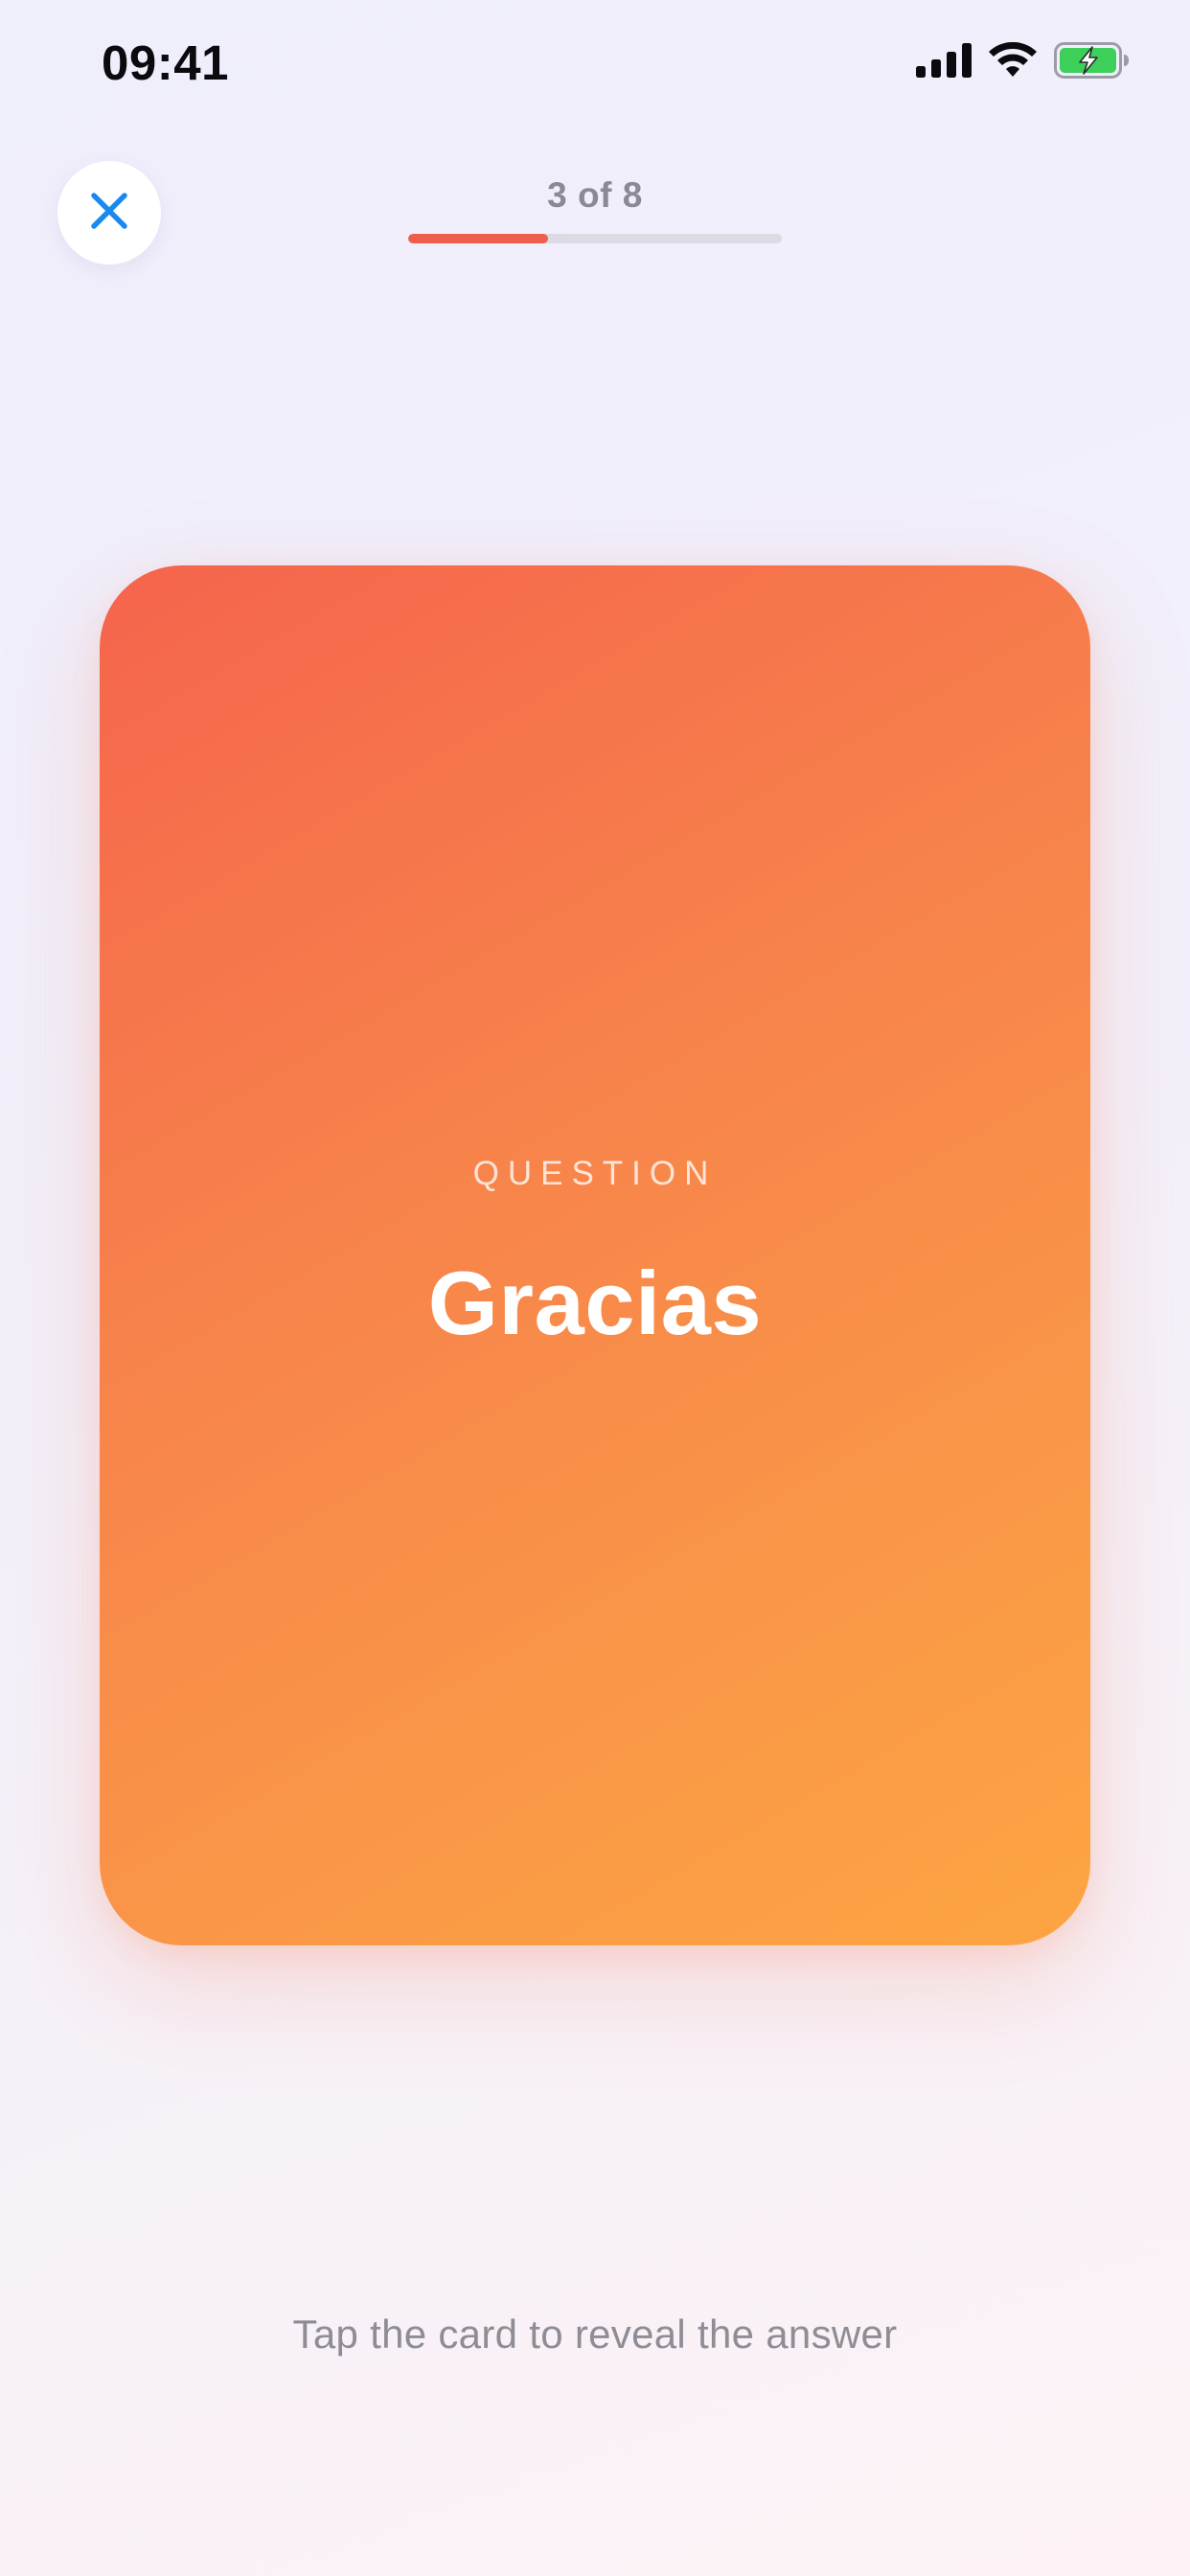  Describe the element at coordinates (595, 63) in the screenshot. I see `status-bar: 09:41` at that location.